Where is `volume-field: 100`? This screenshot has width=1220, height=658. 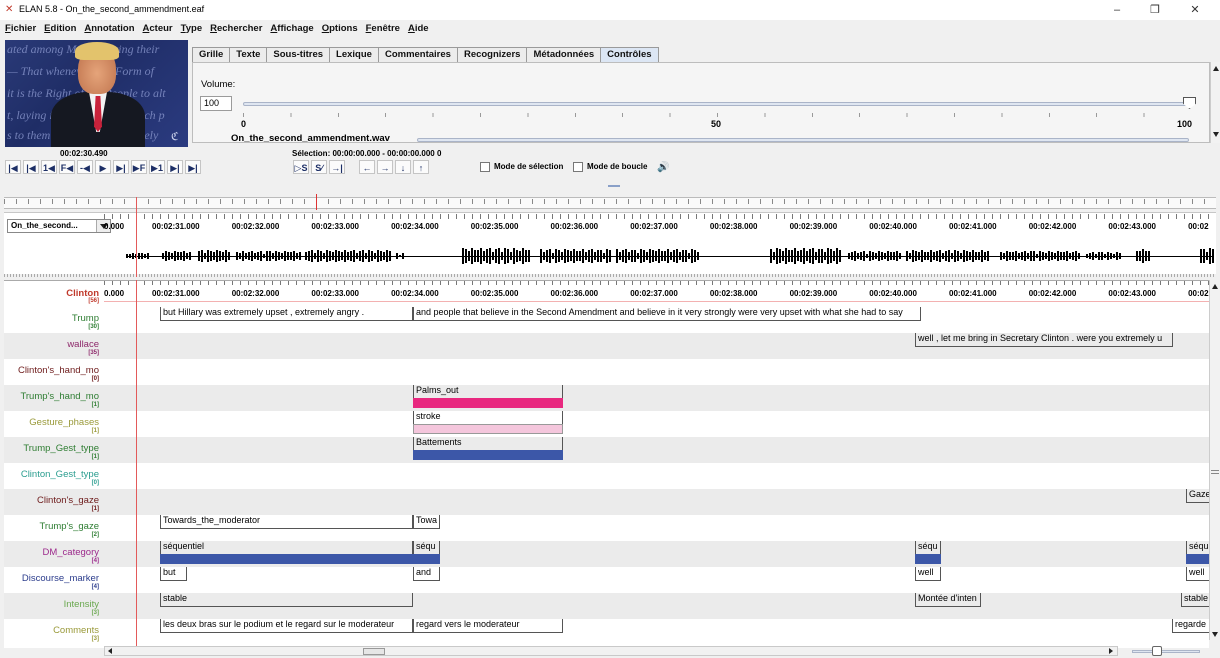 volume-field: 100 is located at coordinates (216, 103).